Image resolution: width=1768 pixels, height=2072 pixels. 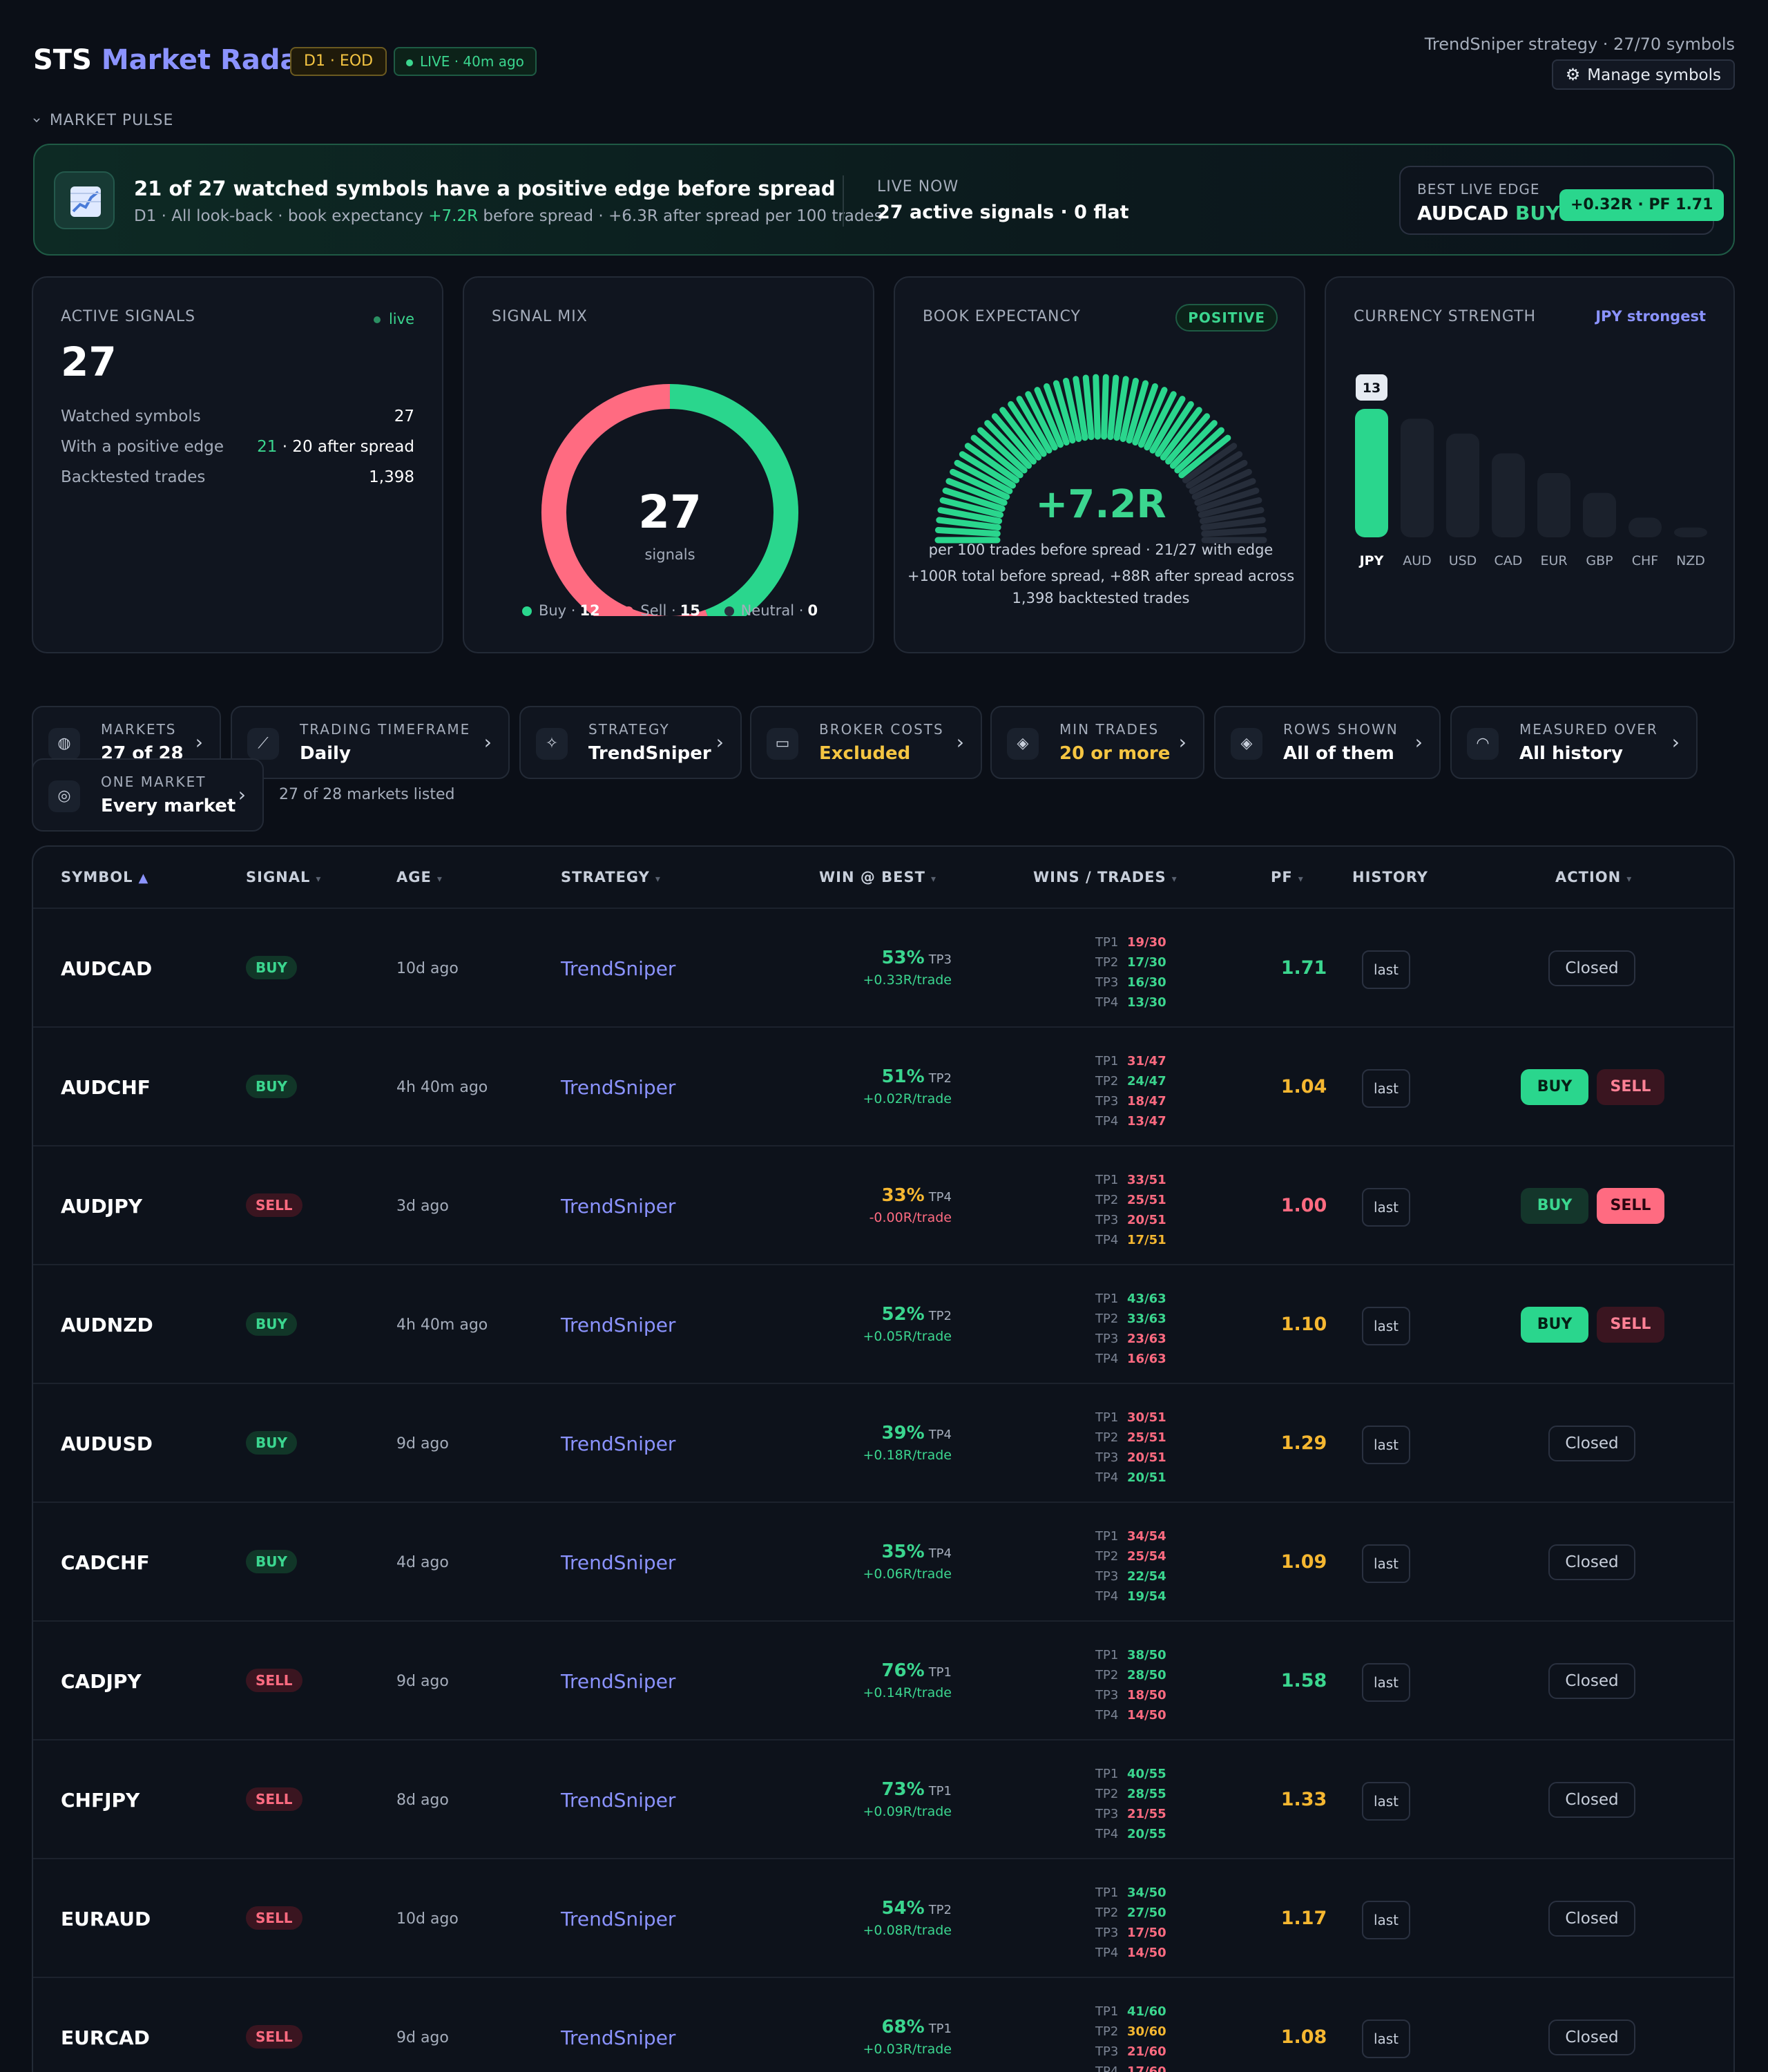 What do you see at coordinates (903, 1670) in the screenshot?
I see `win-percent: 76%` at bounding box center [903, 1670].